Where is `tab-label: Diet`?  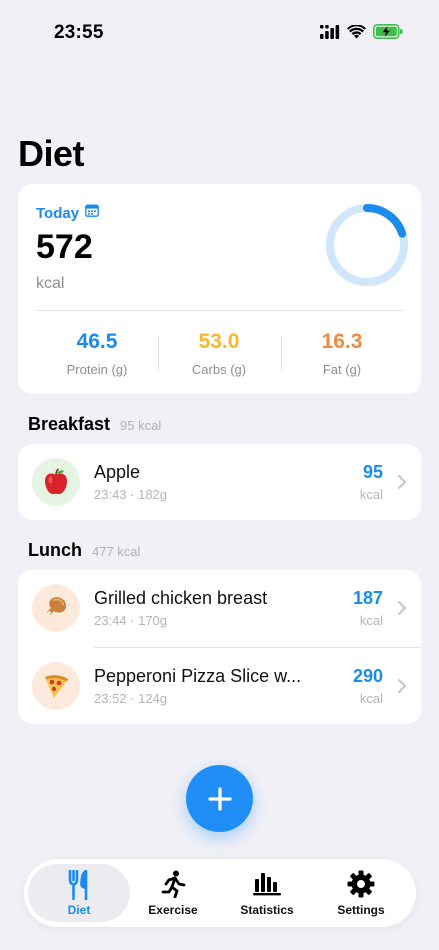
tab-label: Diet is located at coordinates (79, 910).